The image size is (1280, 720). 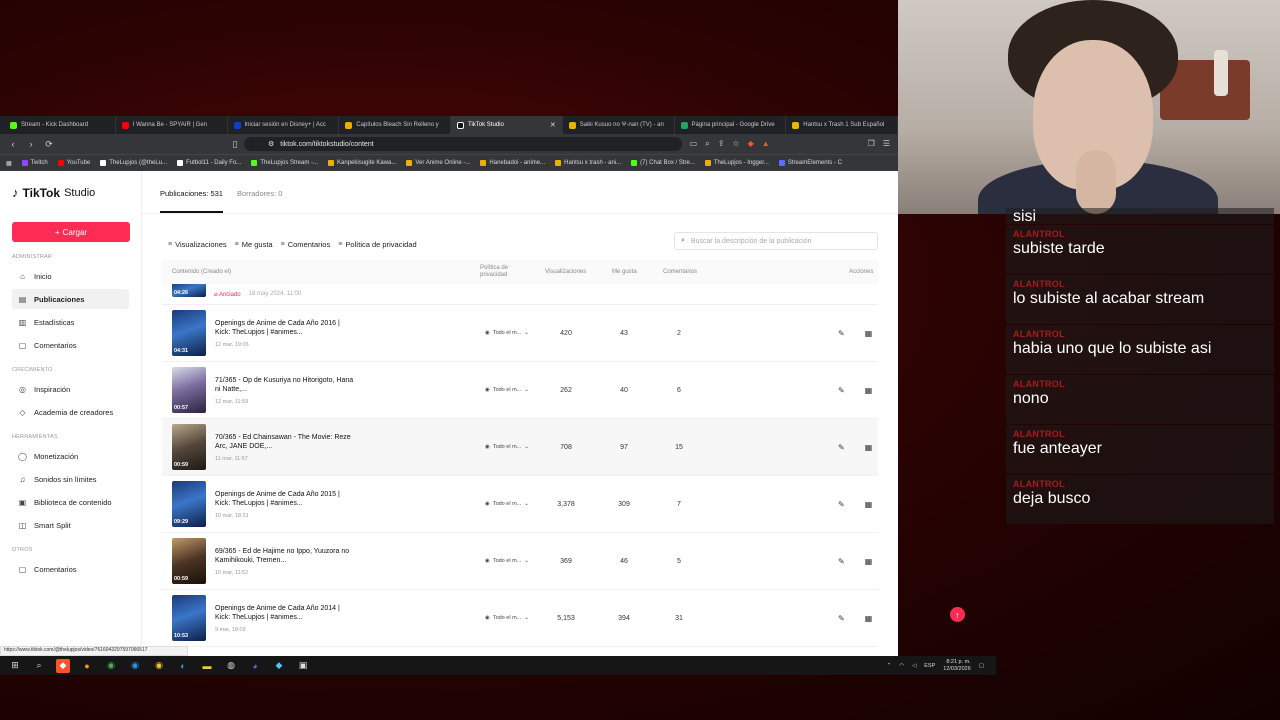 I want to click on app-icon: ▣, so click(x=303, y=666).